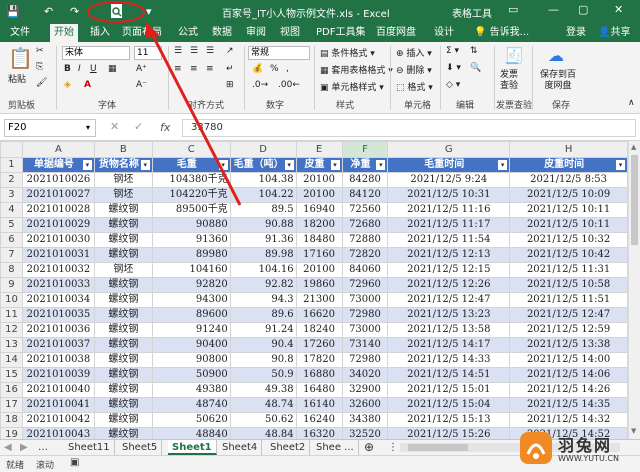 This screenshot has width=640, height=472. What do you see at coordinates (319, 149) in the screenshot?
I see `column-header: E` at bounding box center [319, 149].